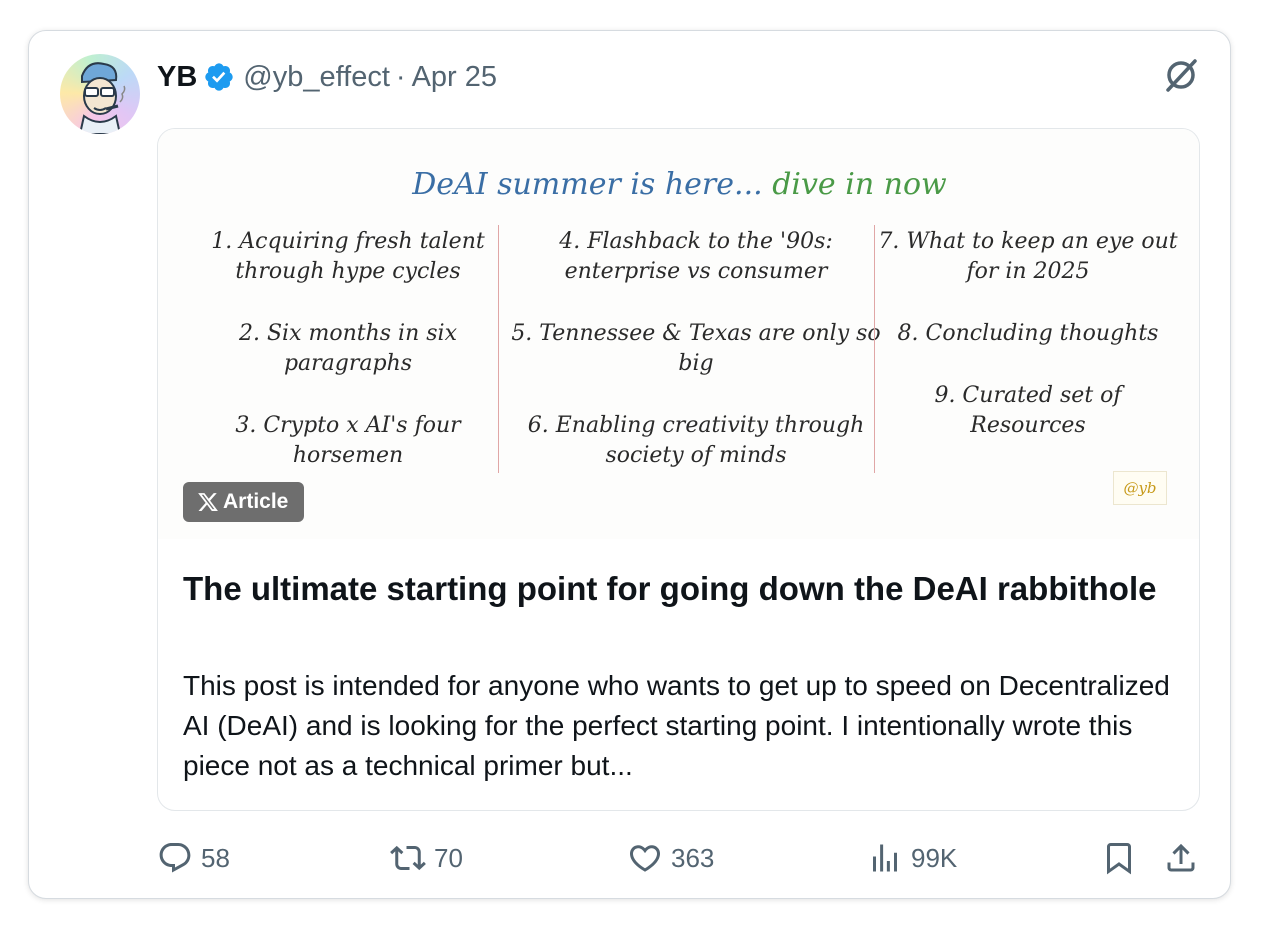 The image size is (1262, 934). I want to click on views-button: 99K, so click(912, 858).